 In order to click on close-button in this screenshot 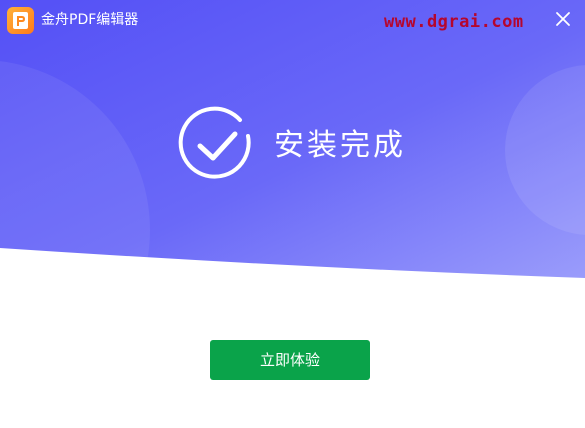, I will do `click(563, 19)`.